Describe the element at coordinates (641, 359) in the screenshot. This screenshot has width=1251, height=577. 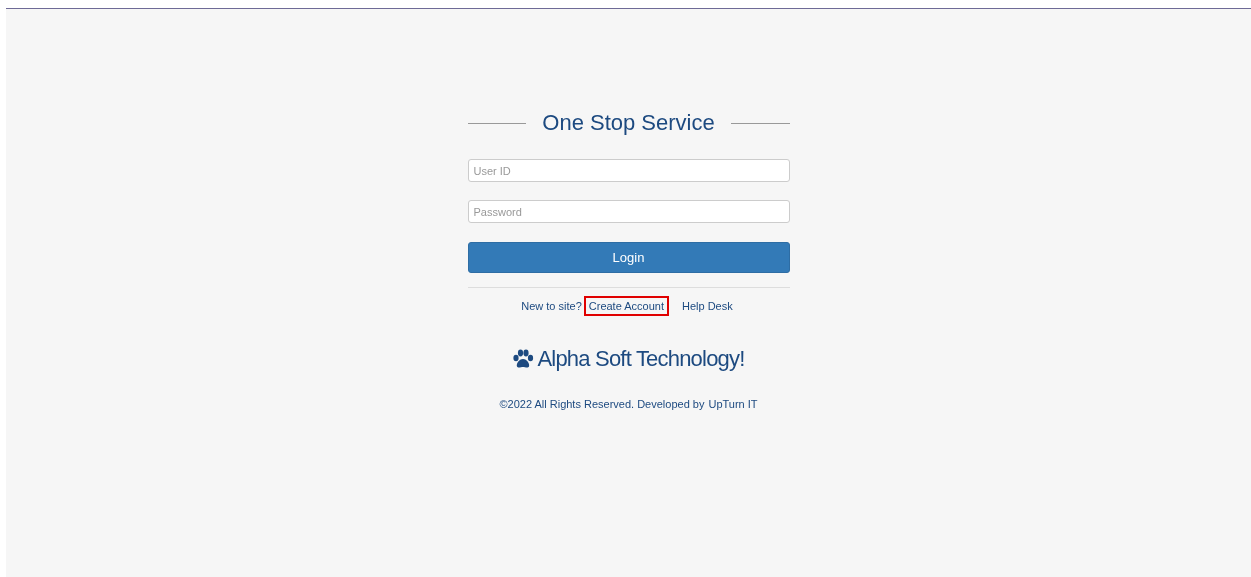
I see `brand-name: Alpha Soft Technology!` at that location.